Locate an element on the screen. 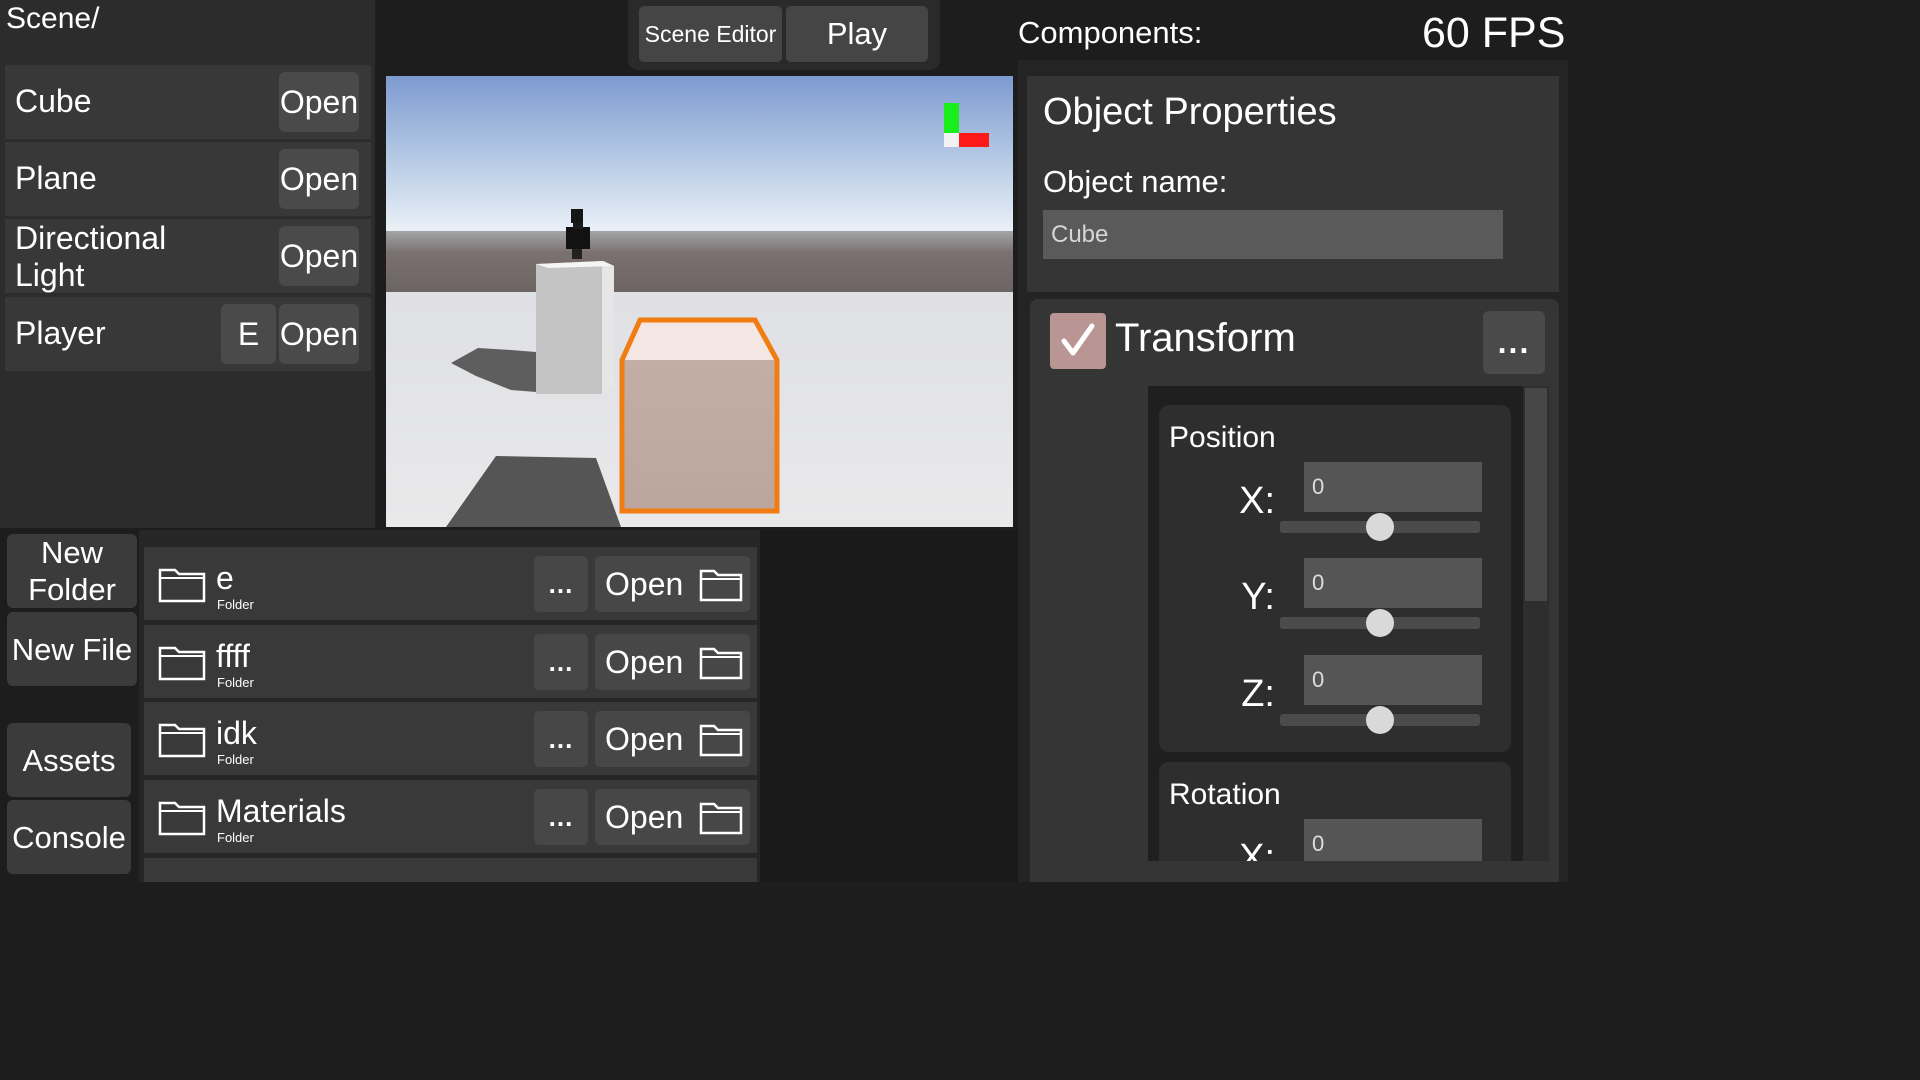 The width and height of the screenshot is (1920, 1080). file-name: idk is located at coordinates (236, 733).